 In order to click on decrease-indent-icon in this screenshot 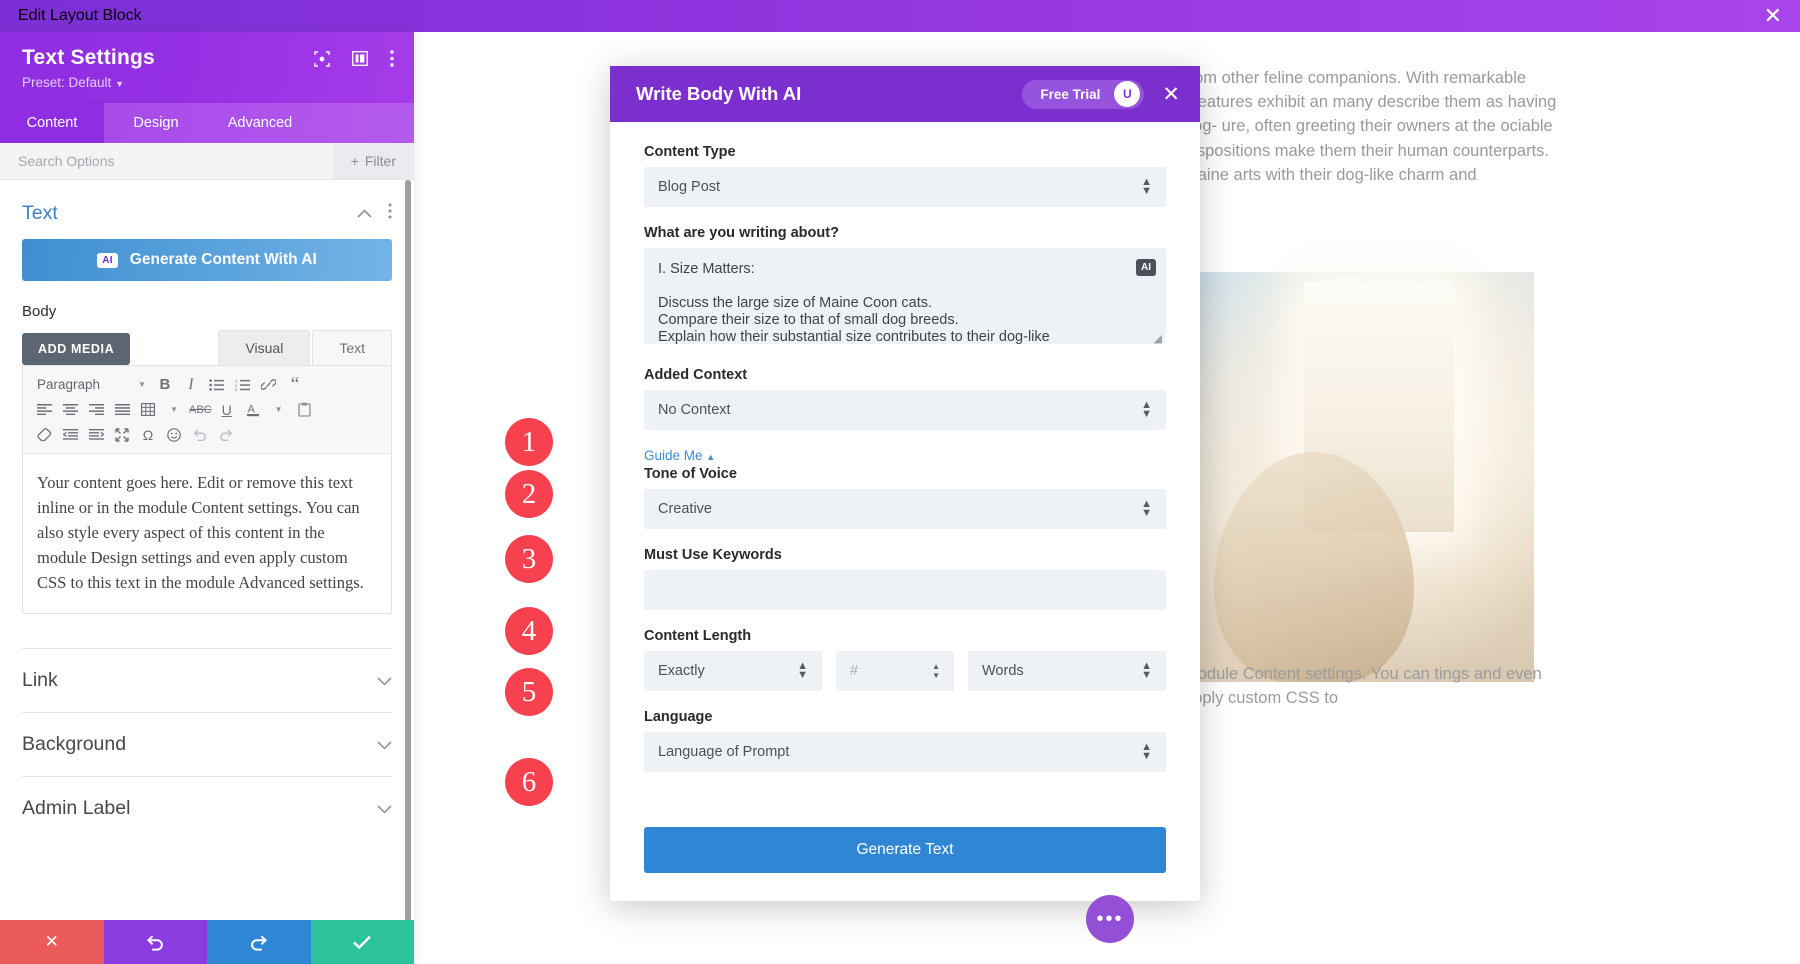, I will do `click(70, 435)`.